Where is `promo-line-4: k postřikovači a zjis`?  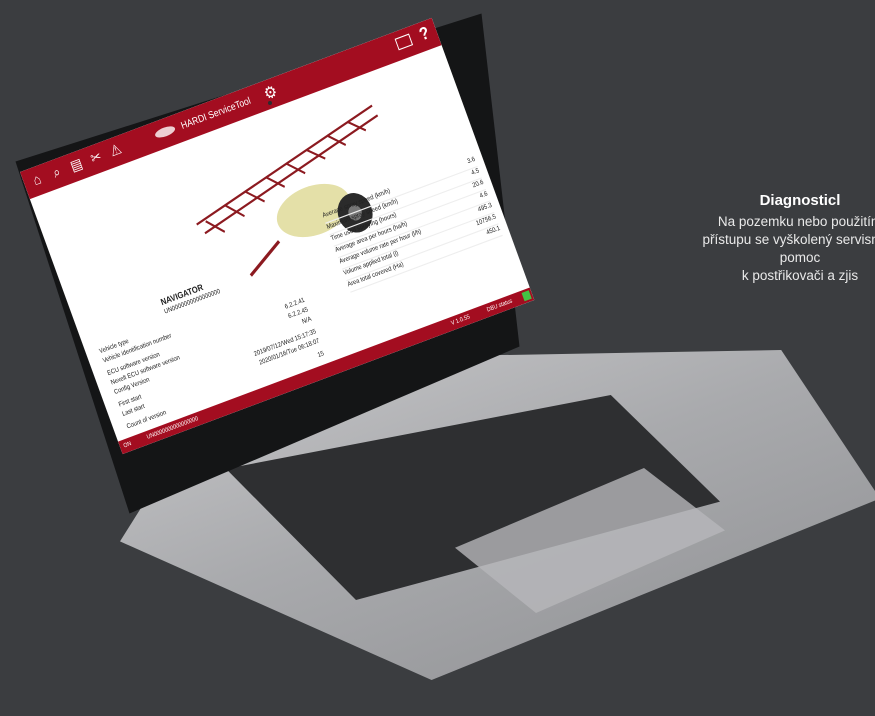 promo-line-4: k postřikovači a zjis is located at coordinates (800, 275).